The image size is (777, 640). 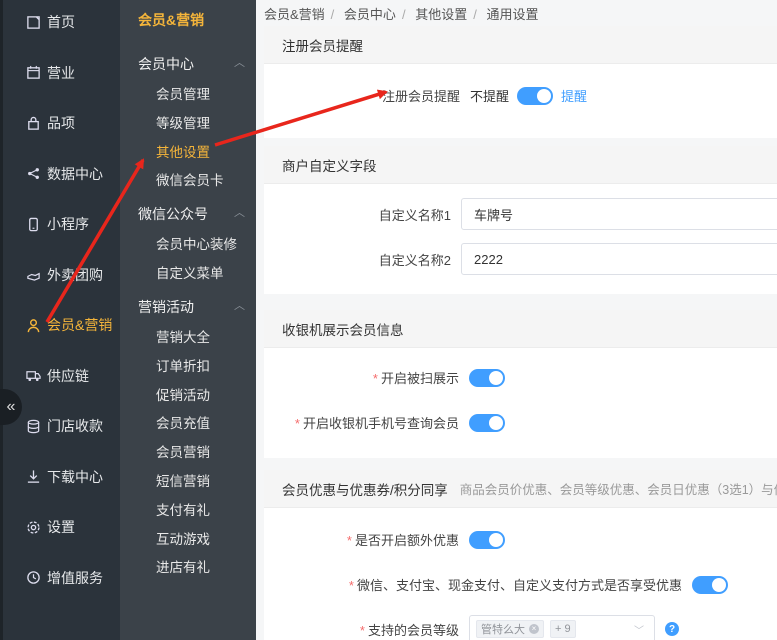 I want to click on submenu-item: 等级管理, so click(x=183, y=122).